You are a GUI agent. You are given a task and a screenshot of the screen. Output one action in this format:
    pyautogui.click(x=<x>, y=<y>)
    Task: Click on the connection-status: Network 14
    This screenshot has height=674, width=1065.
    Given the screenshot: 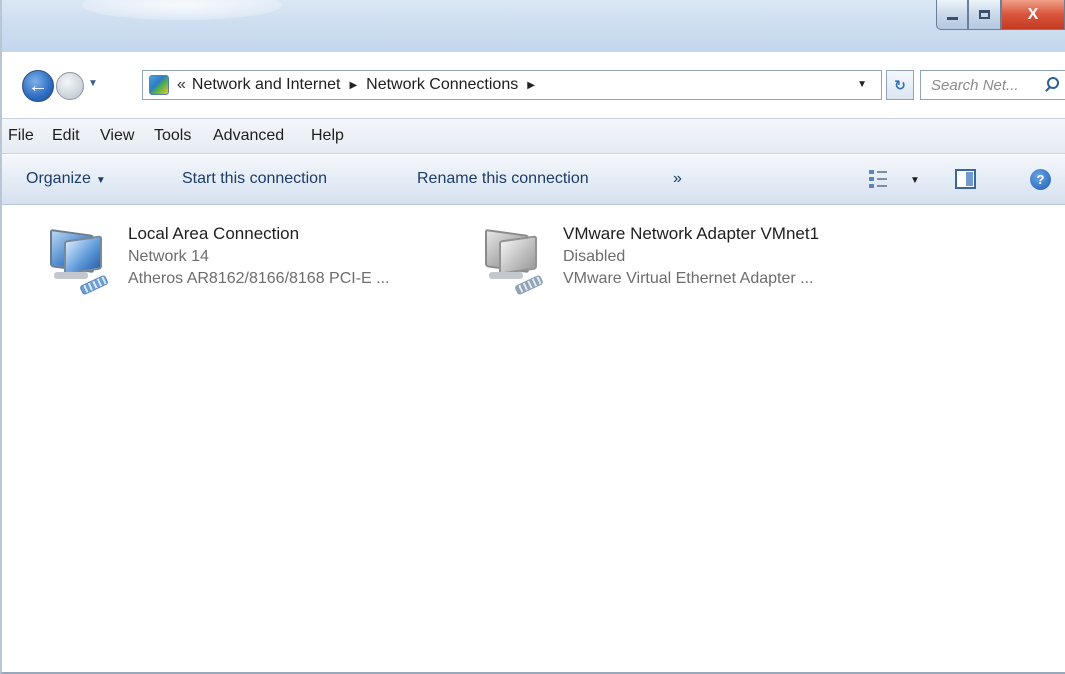 What is the action you would take?
    pyautogui.click(x=168, y=256)
    